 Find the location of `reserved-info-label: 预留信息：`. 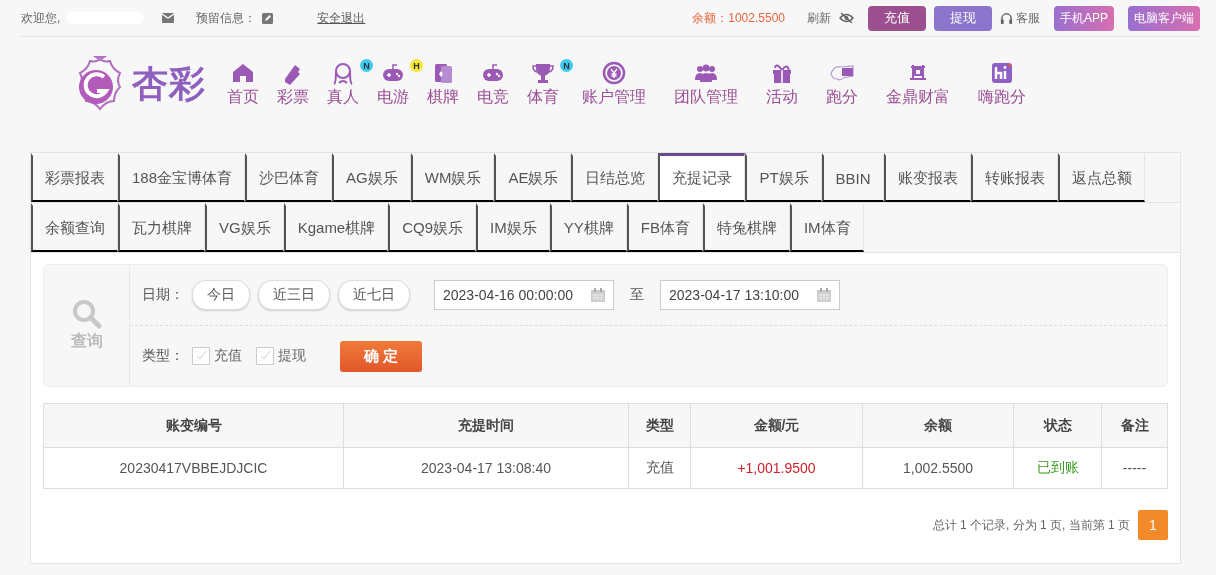

reserved-info-label: 预留信息： is located at coordinates (226, 18).